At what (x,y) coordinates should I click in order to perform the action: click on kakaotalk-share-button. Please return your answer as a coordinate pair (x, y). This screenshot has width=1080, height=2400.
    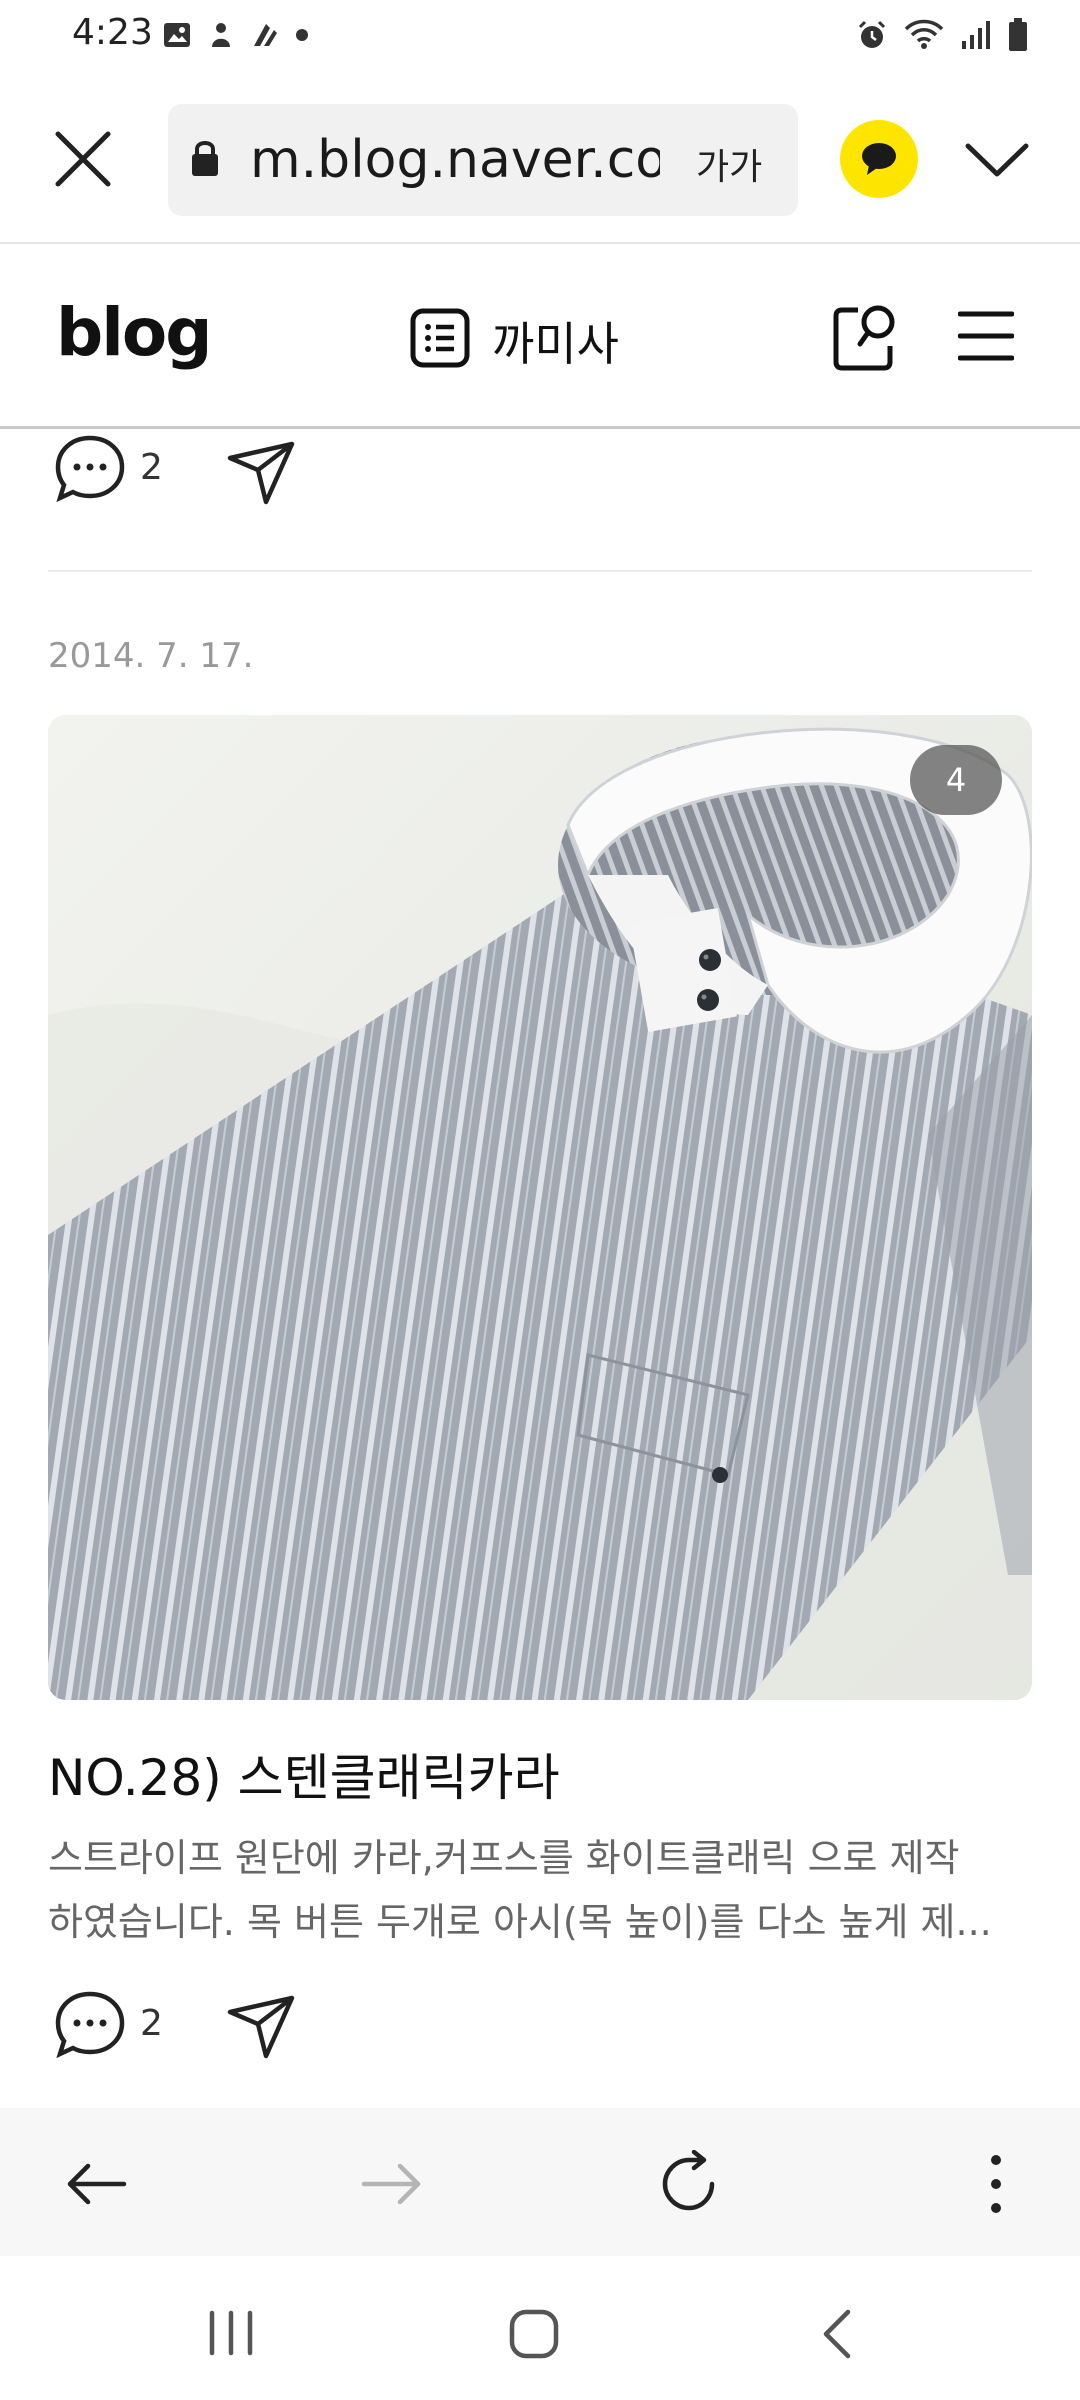
    Looking at the image, I should click on (879, 159).